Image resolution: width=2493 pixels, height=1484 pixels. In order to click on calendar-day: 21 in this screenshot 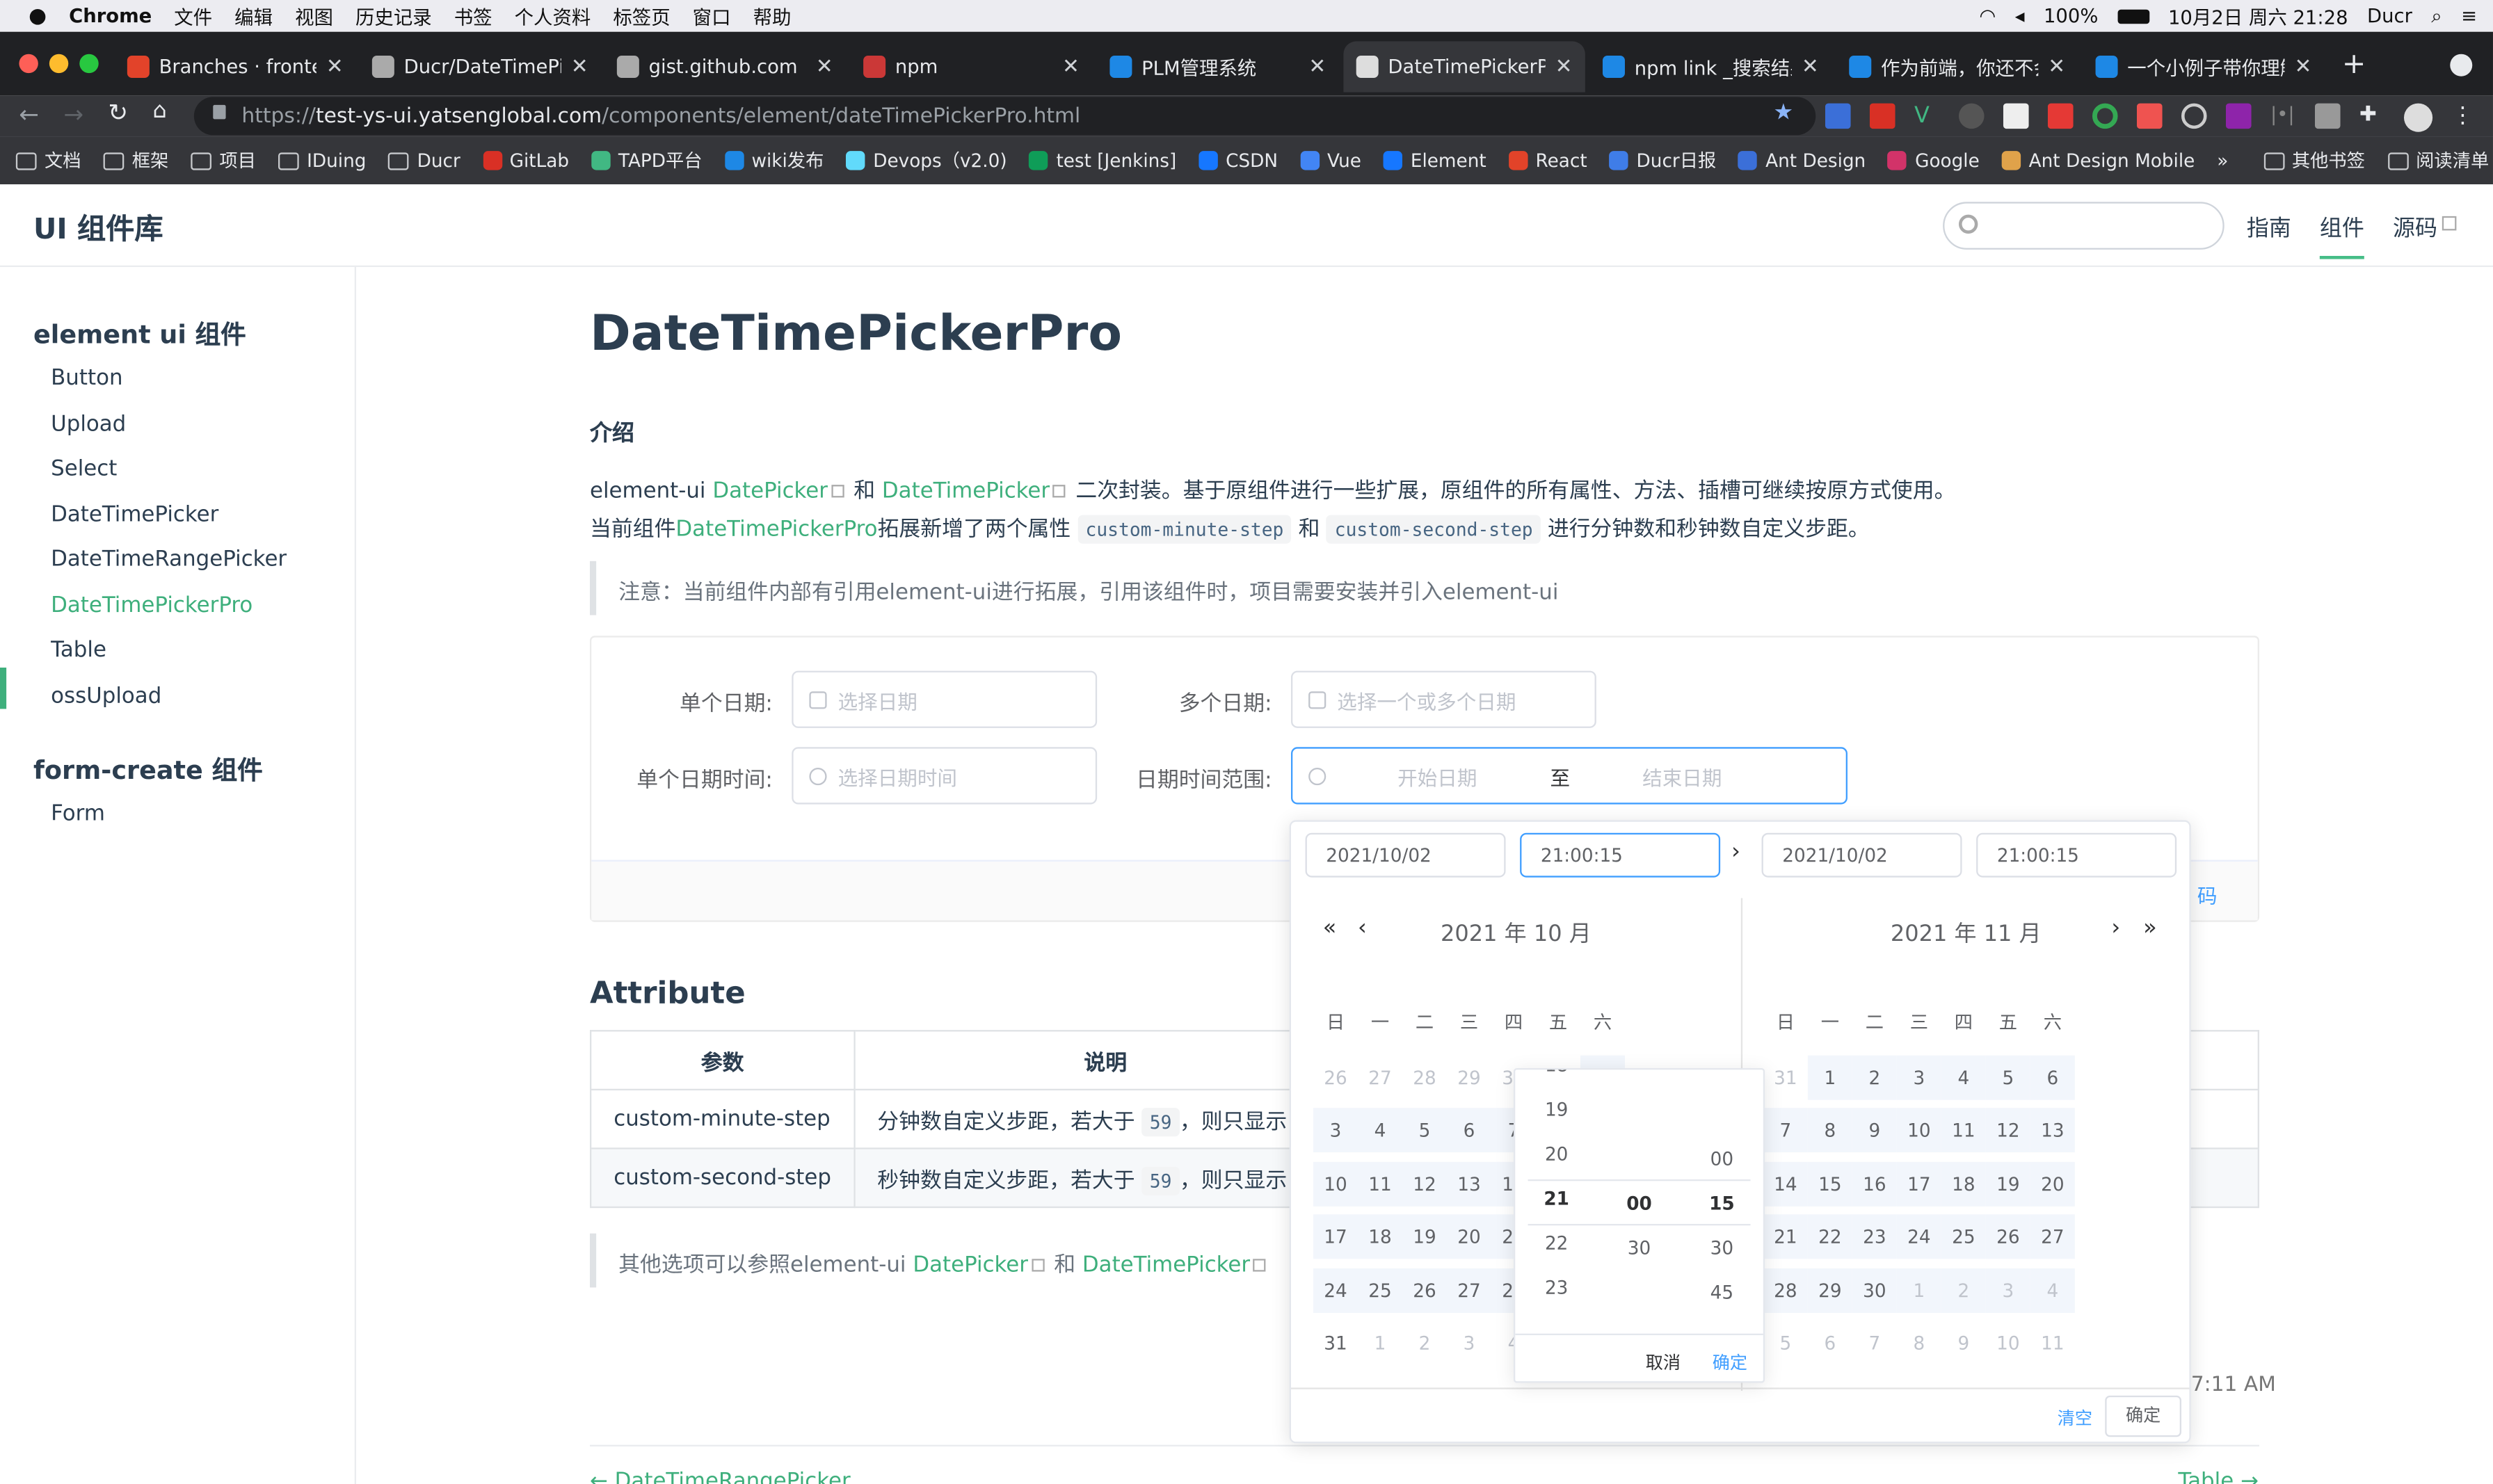, I will do `click(1785, 1236)`.